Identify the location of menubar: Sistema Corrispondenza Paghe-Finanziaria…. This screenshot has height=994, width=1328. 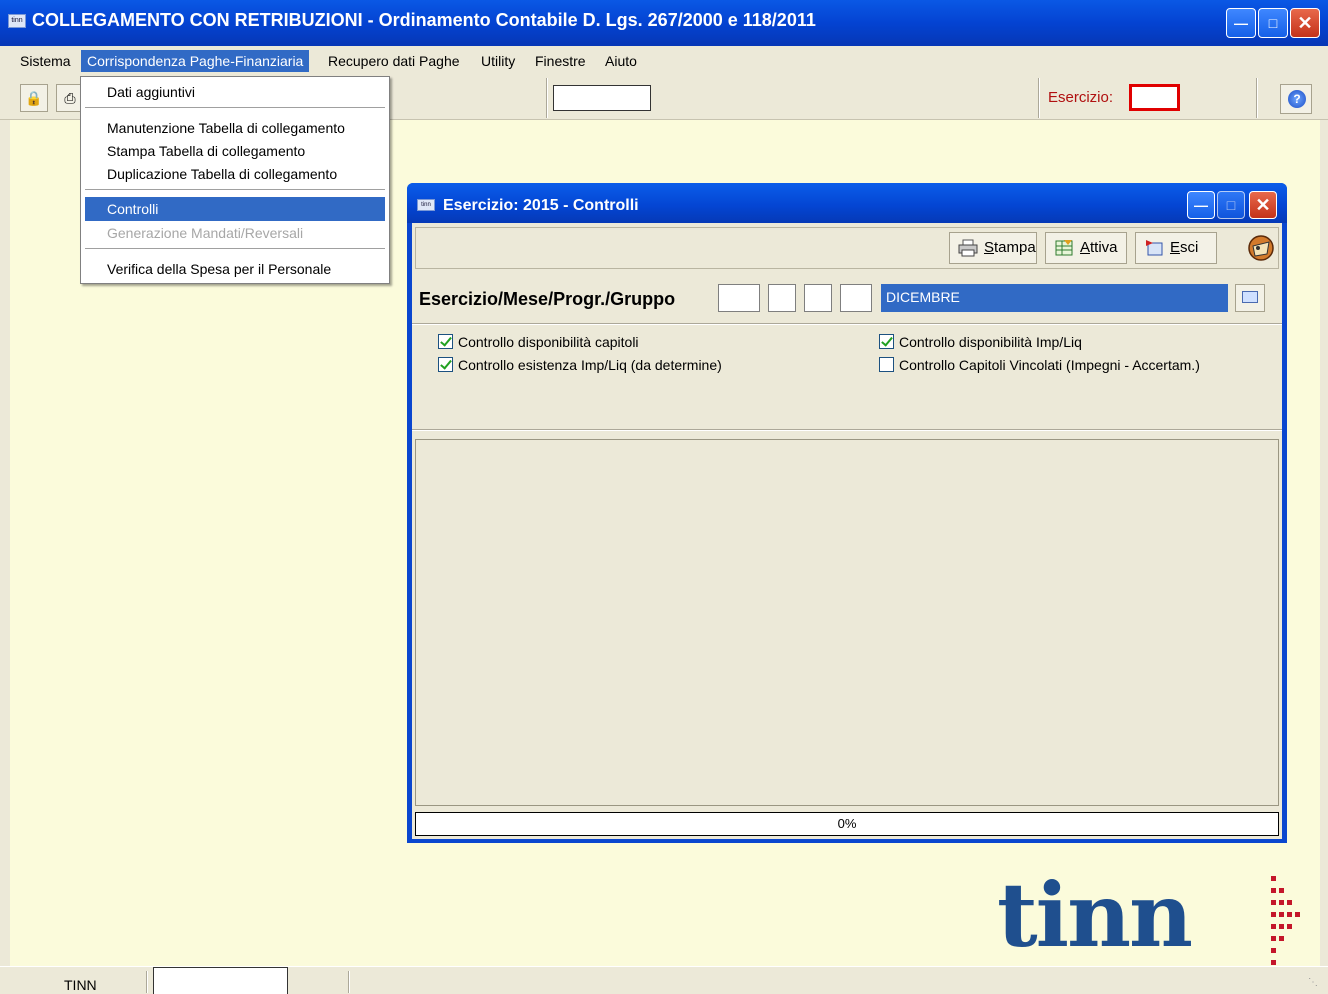
(664, 60).